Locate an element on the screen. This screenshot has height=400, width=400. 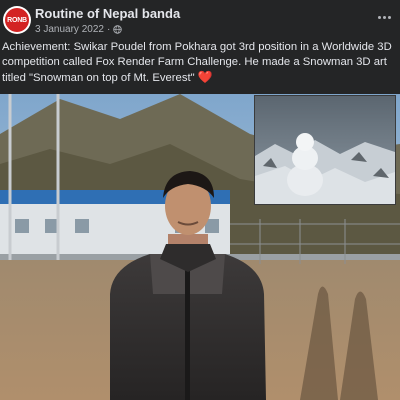
more-options-button is located at coordinates (384, 17).